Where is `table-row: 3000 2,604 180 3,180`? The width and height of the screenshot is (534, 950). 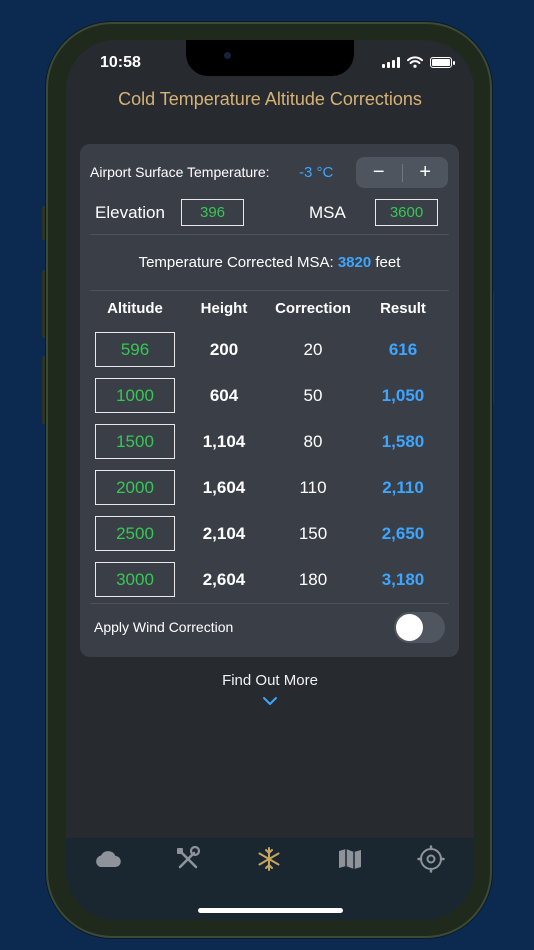
table-row: 3000 2,604 180 3,180 is located at coordinates (269, 579).